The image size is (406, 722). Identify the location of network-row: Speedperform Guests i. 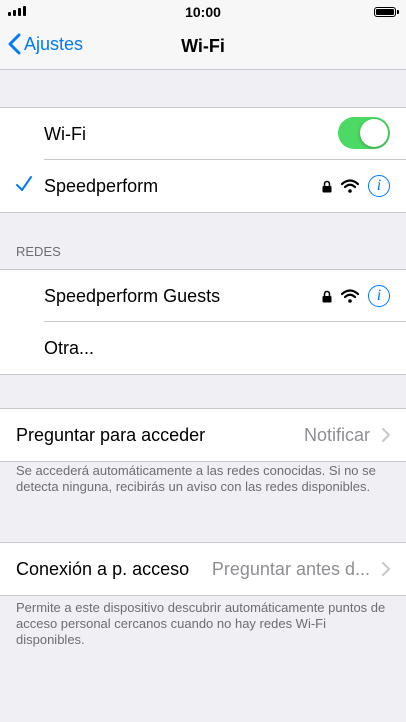
(203, 296).